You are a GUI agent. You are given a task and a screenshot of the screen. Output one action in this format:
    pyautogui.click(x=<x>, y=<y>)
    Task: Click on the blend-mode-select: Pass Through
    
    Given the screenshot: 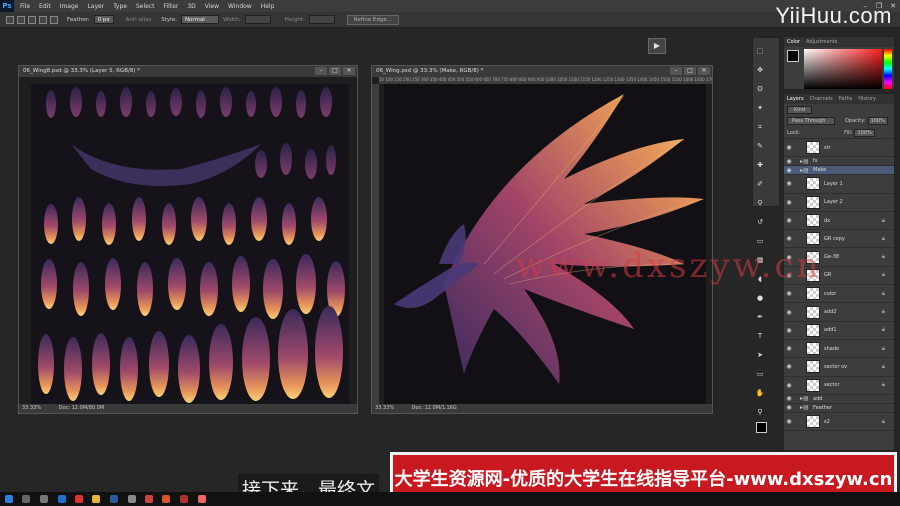 What is the action you would take?
    pyautogui.click(x=811, y=121)
    